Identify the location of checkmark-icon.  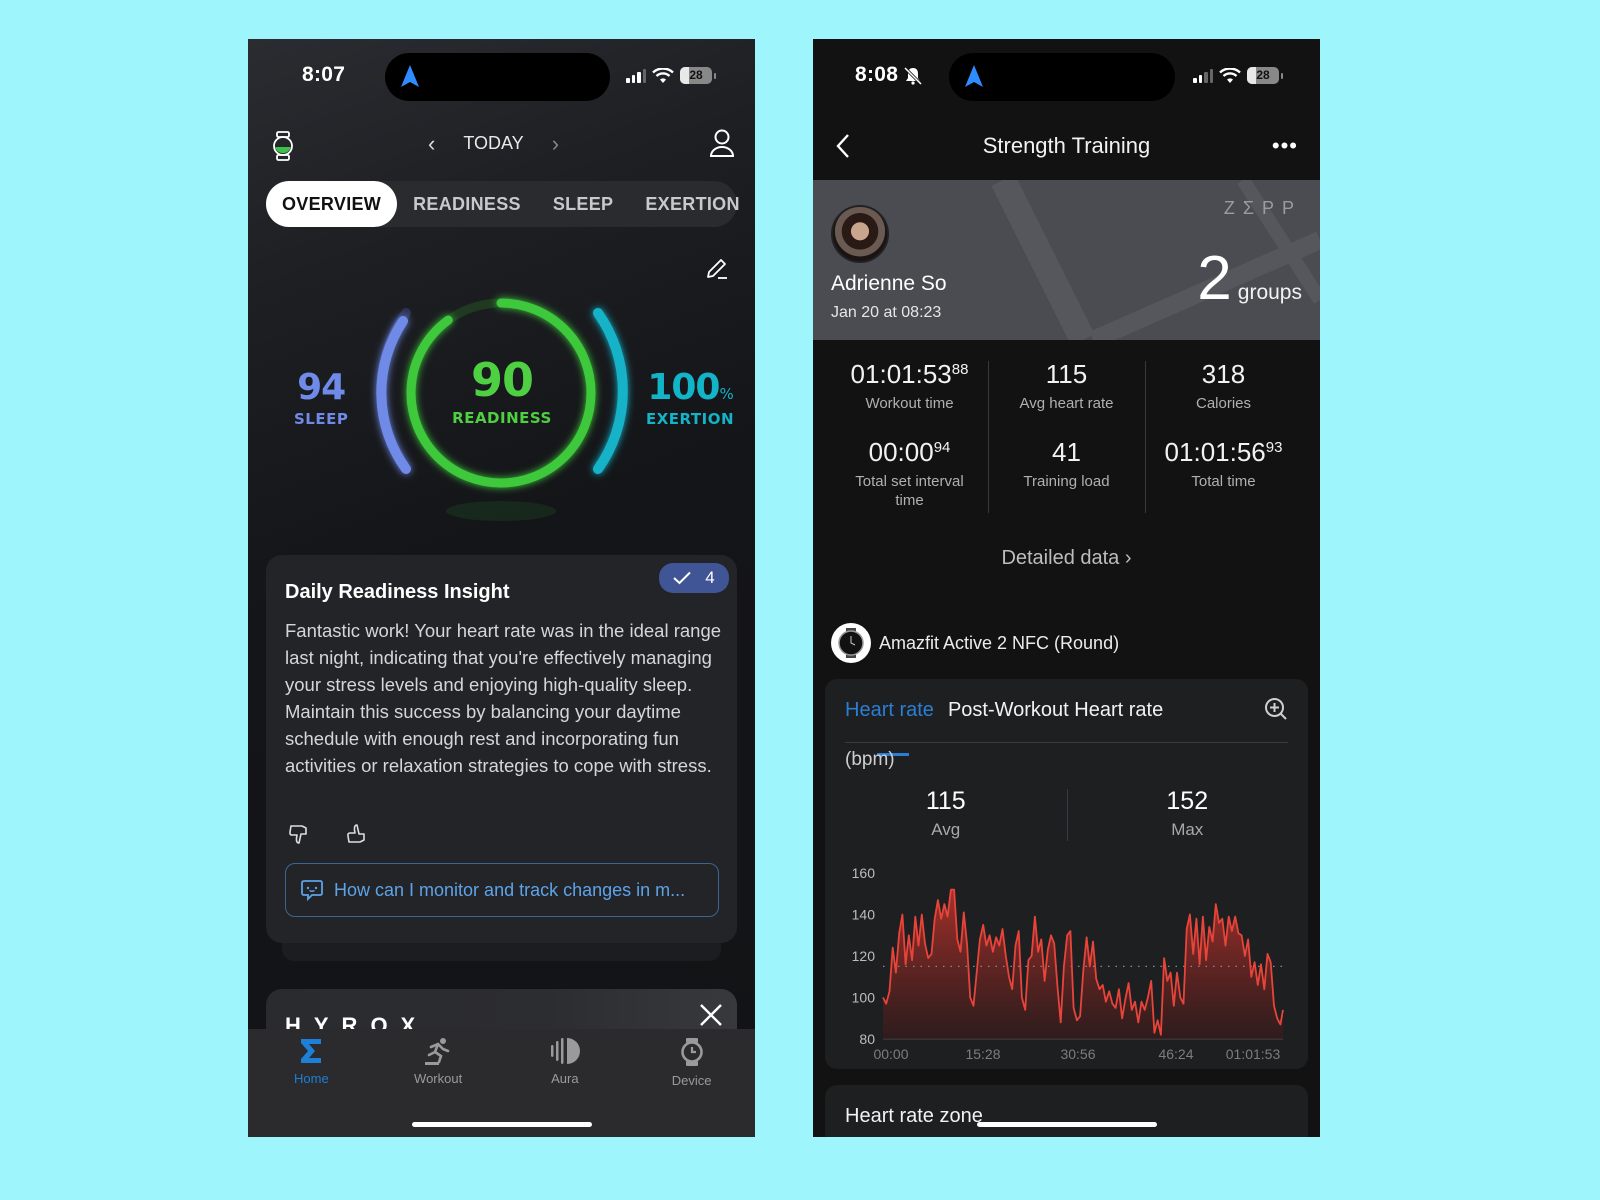
(682, 578).